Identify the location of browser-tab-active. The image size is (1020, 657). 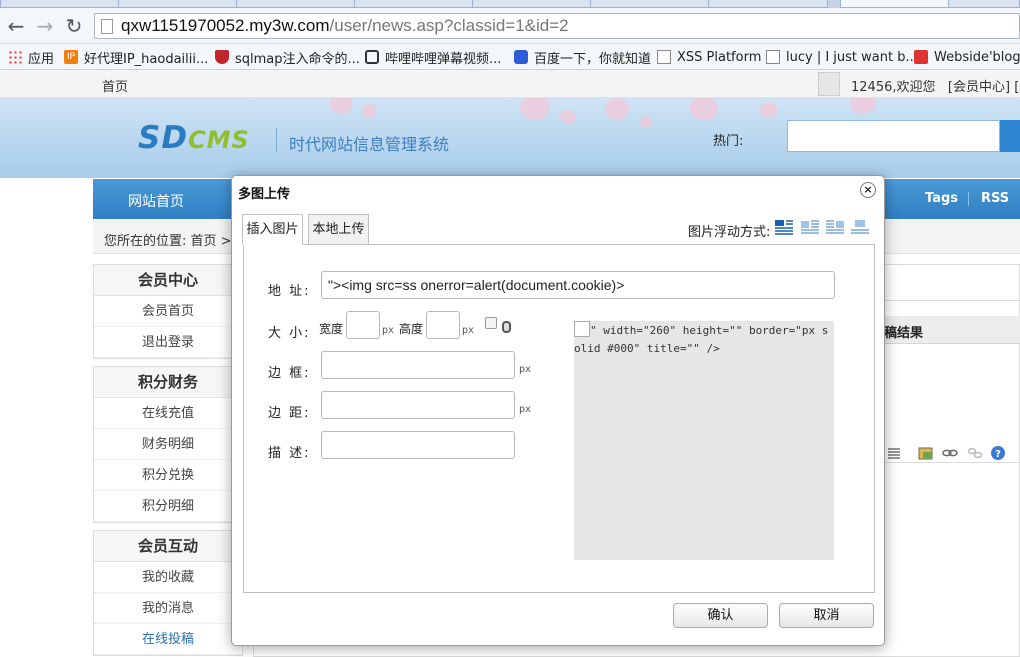
(895, 4).